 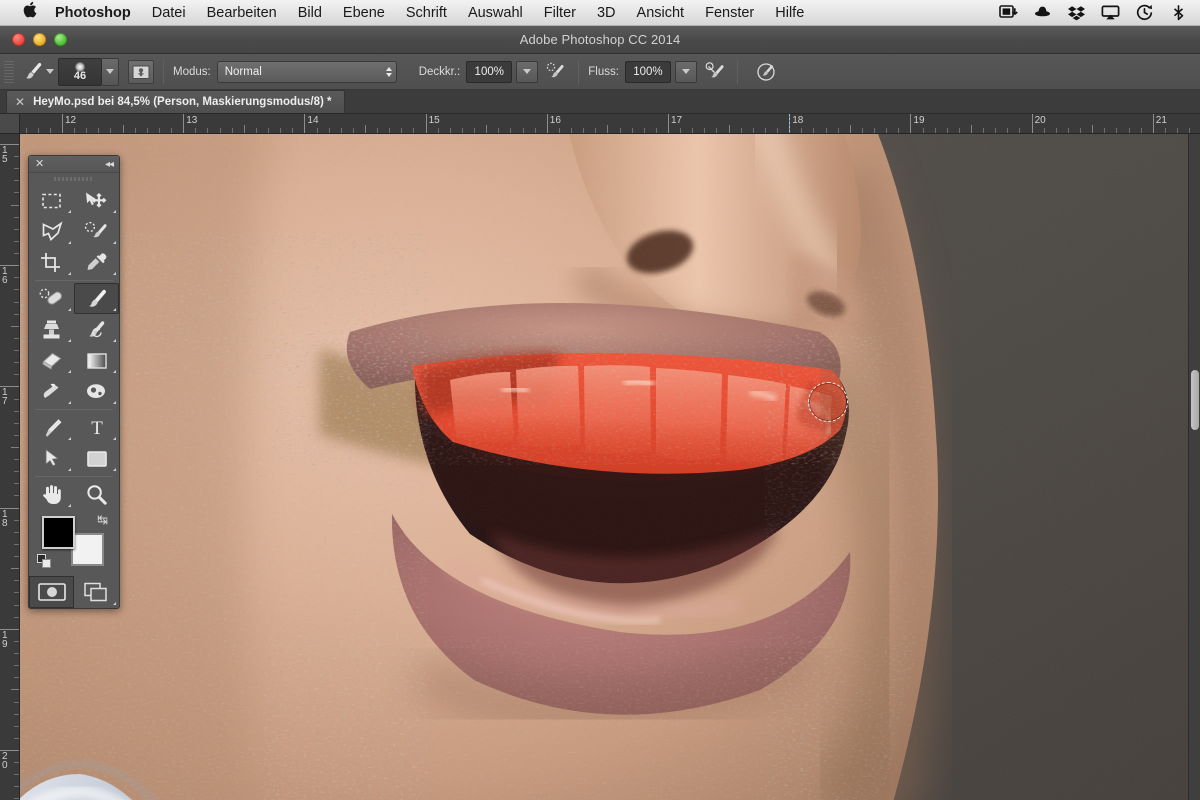 I want to click on foreground-color-swatch, so click(x=58, y=532).